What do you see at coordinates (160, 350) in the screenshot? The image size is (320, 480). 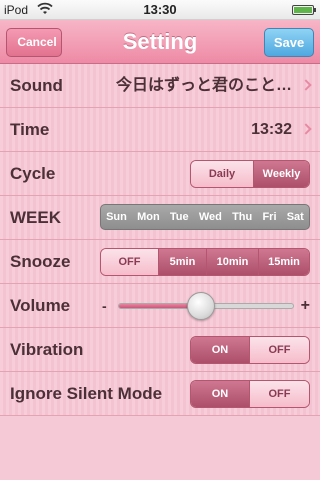 I see `vibration-row: Vibration ON OFF` at bounding box center [160, 350].